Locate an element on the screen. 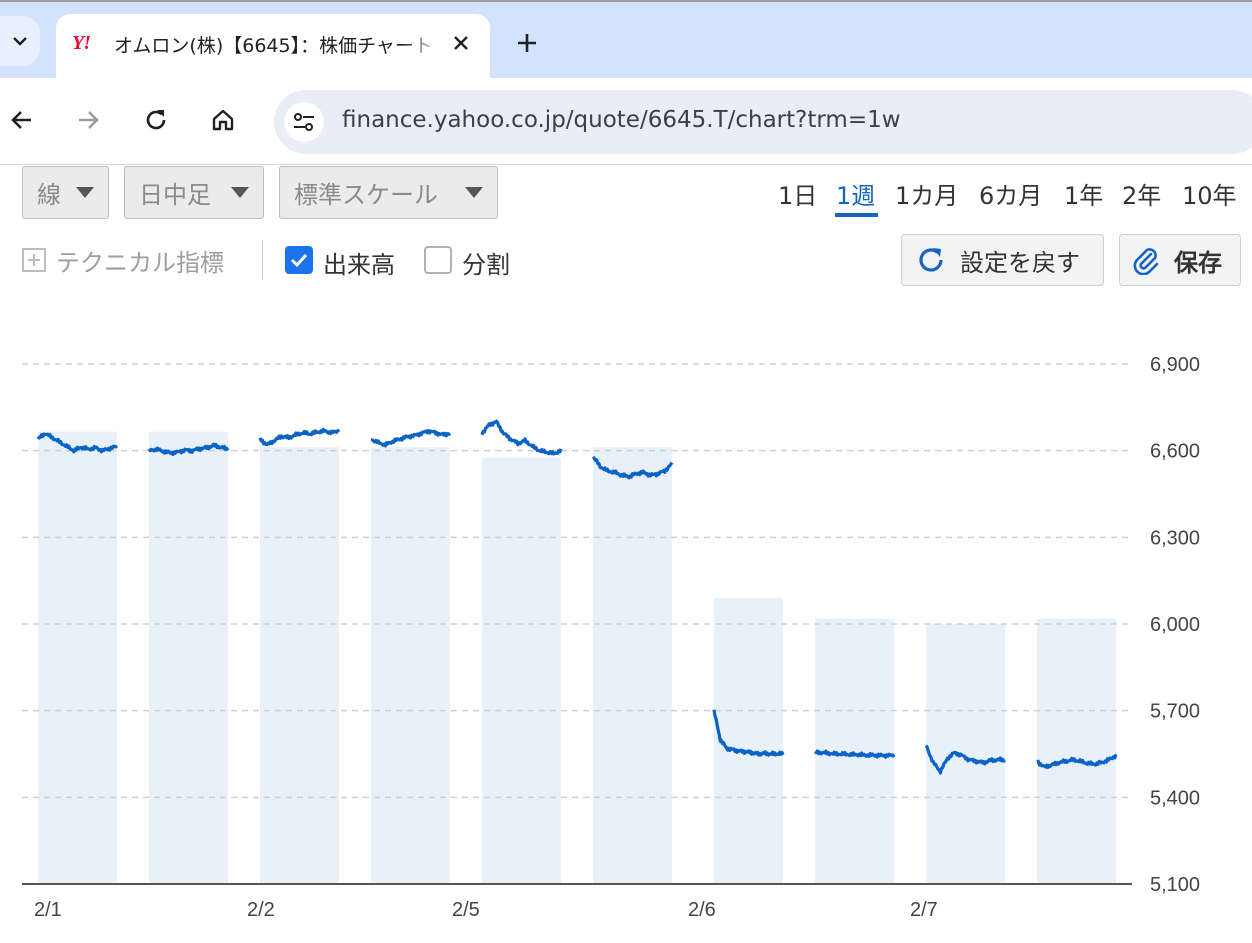  volume-checkbox is located at coordinates (299, 260).